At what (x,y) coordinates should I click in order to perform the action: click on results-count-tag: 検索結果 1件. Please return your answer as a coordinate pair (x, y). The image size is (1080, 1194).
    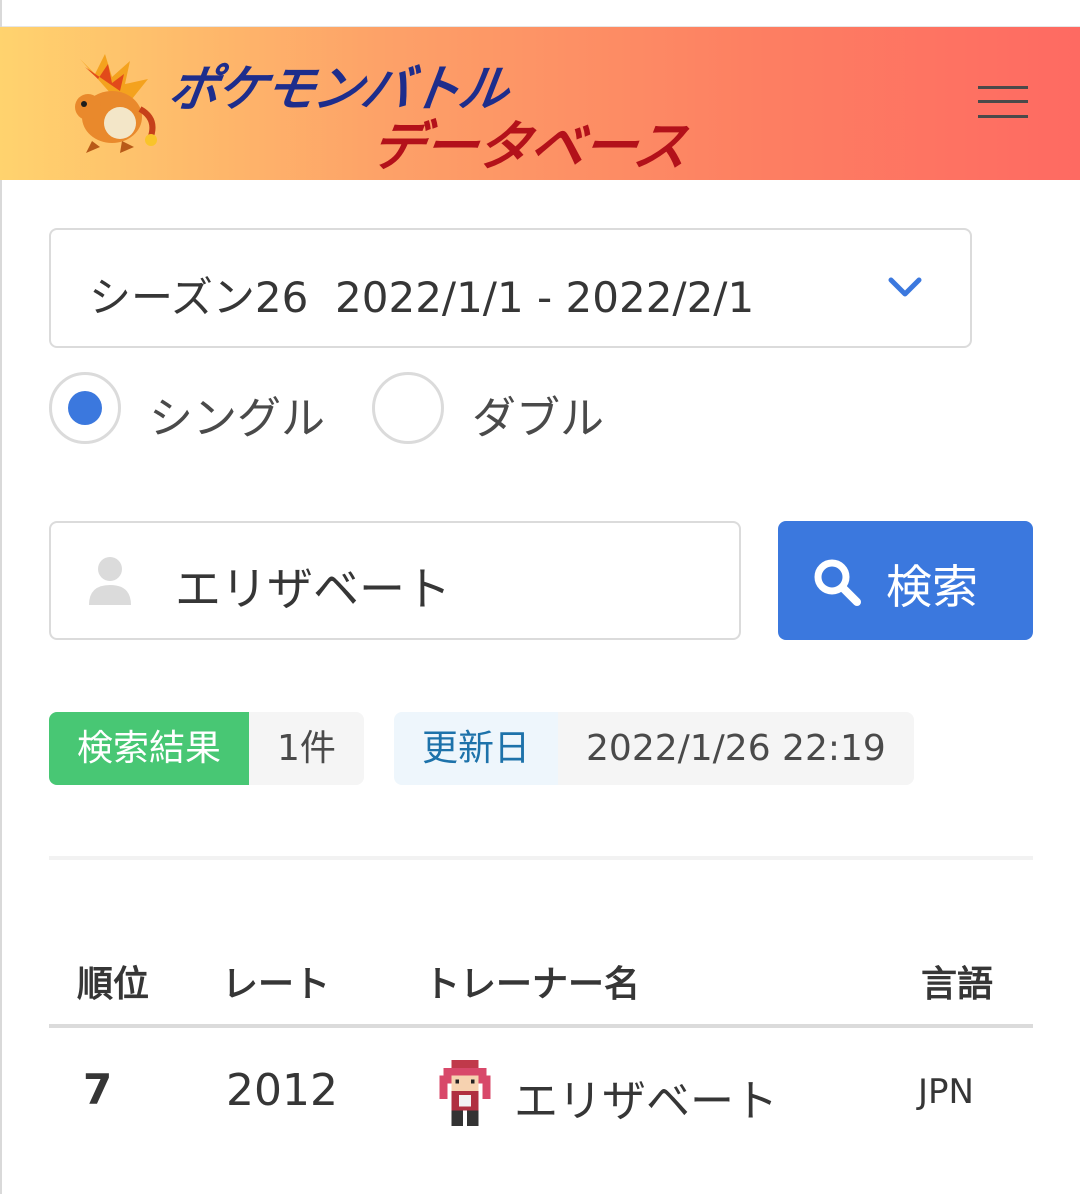
    Looking at the image, I should click on (206, 748).